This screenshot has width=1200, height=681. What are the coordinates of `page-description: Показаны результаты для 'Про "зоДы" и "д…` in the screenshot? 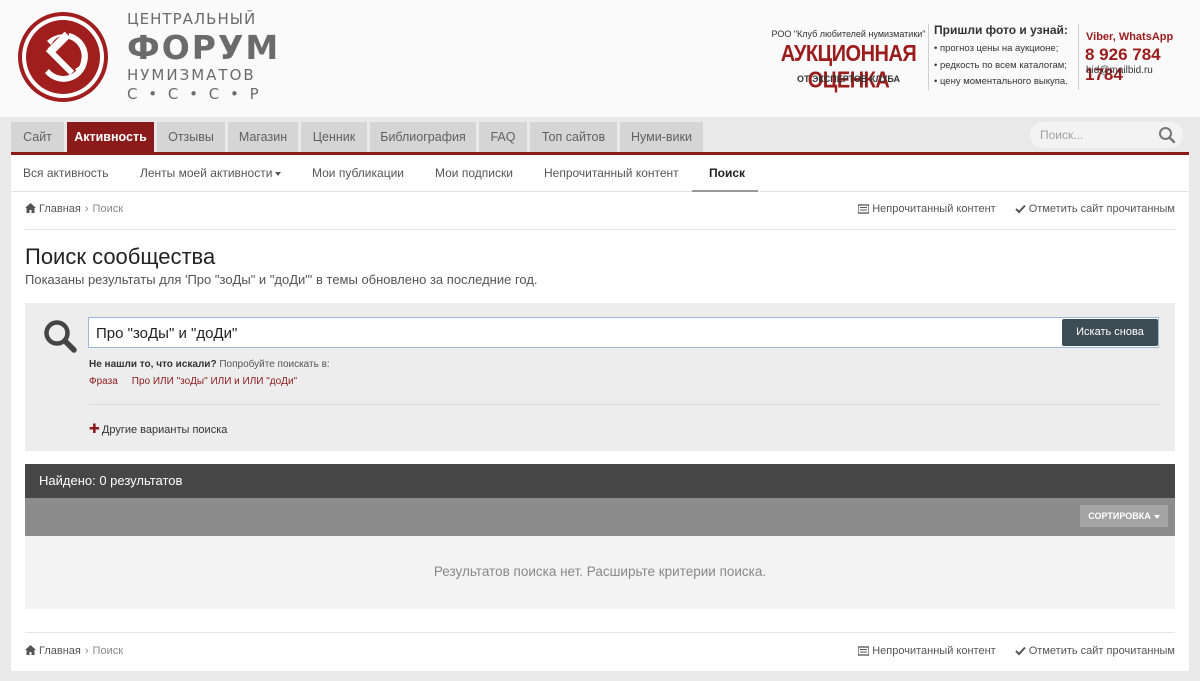 It's located at (281, 279).